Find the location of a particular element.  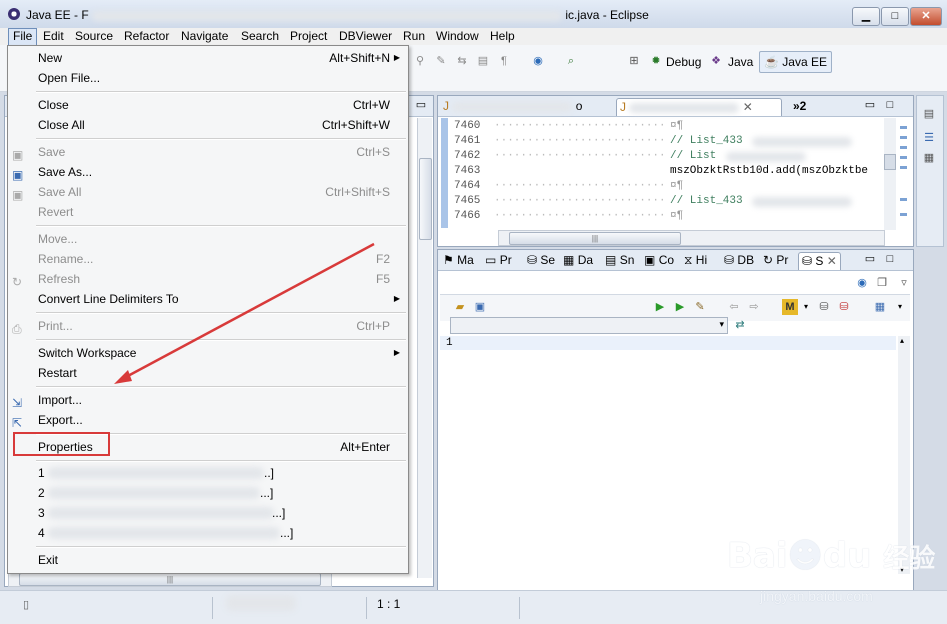

watermark-url: jingyan.baidu.com is located at coordinates (816, 596).